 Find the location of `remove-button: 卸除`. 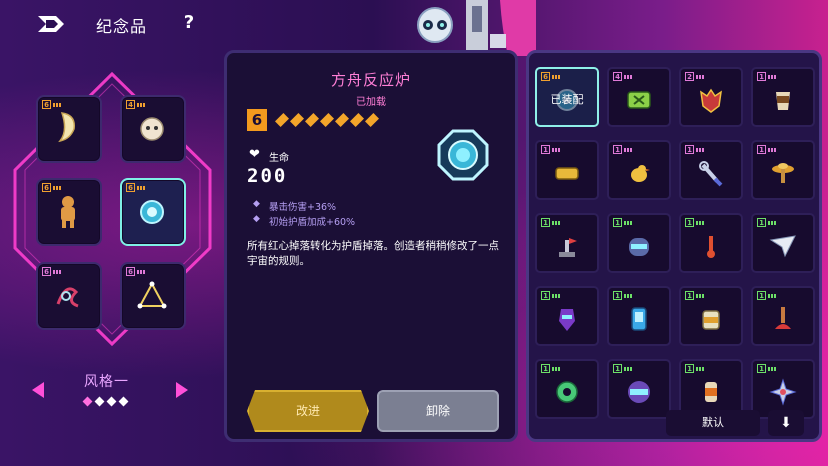

remove-button: 卸除 is located at coordinates (438, 411).